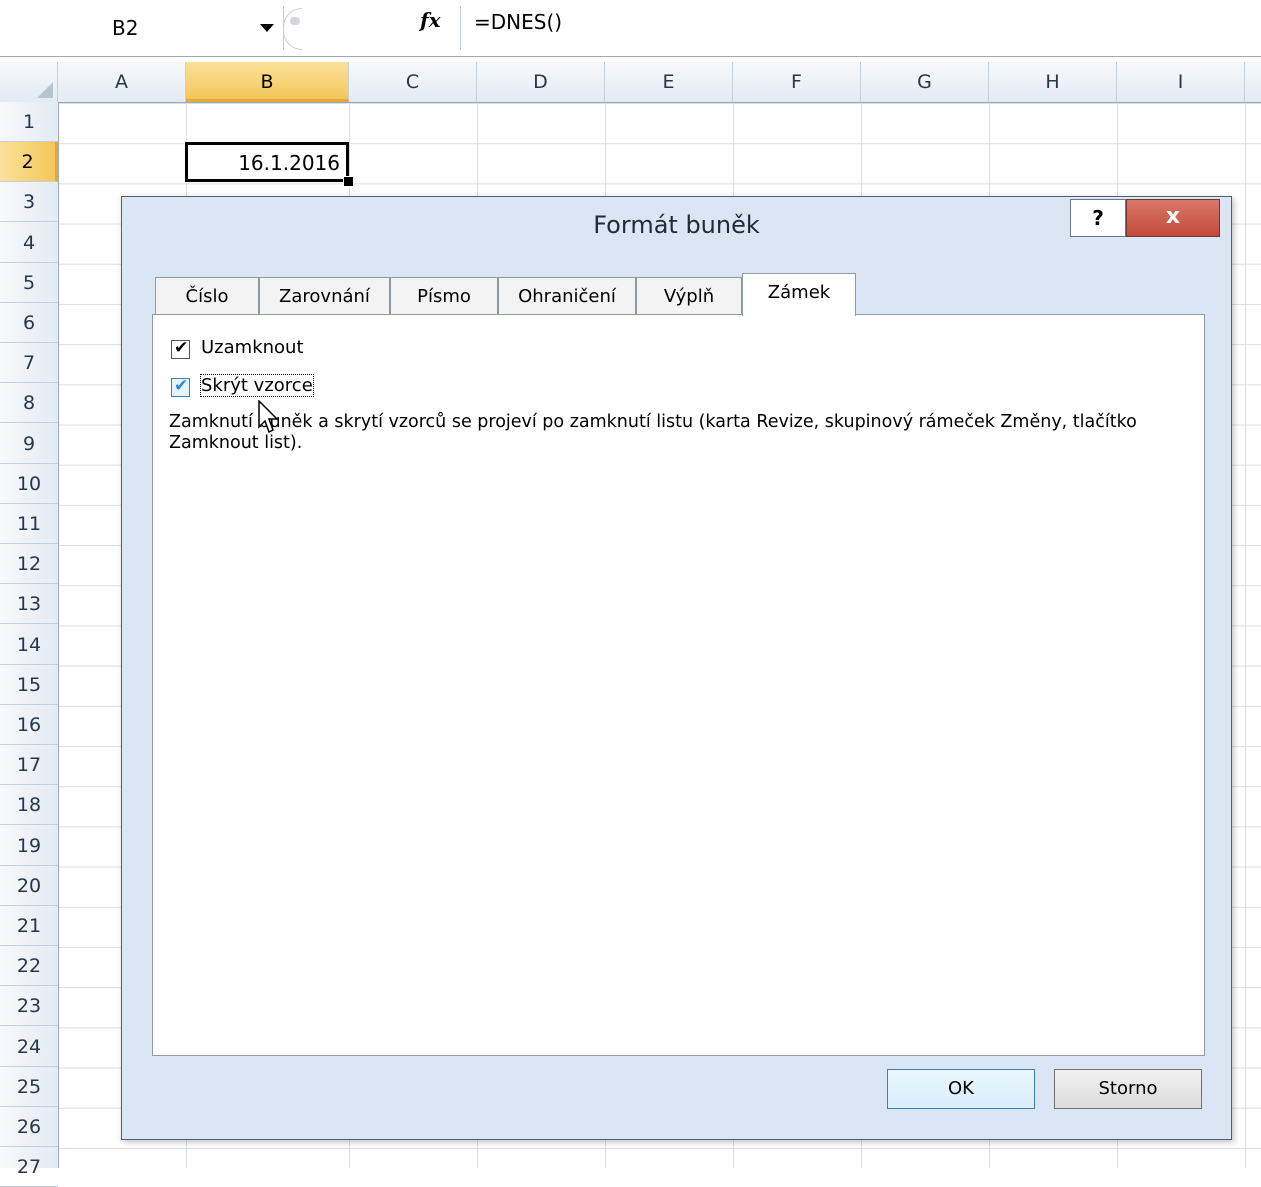 The height and width of the screenshot is (1187, 1261). Describe the element at coordinates (797, 82) in the screenshot. I see `column-header-f: F` at that location.